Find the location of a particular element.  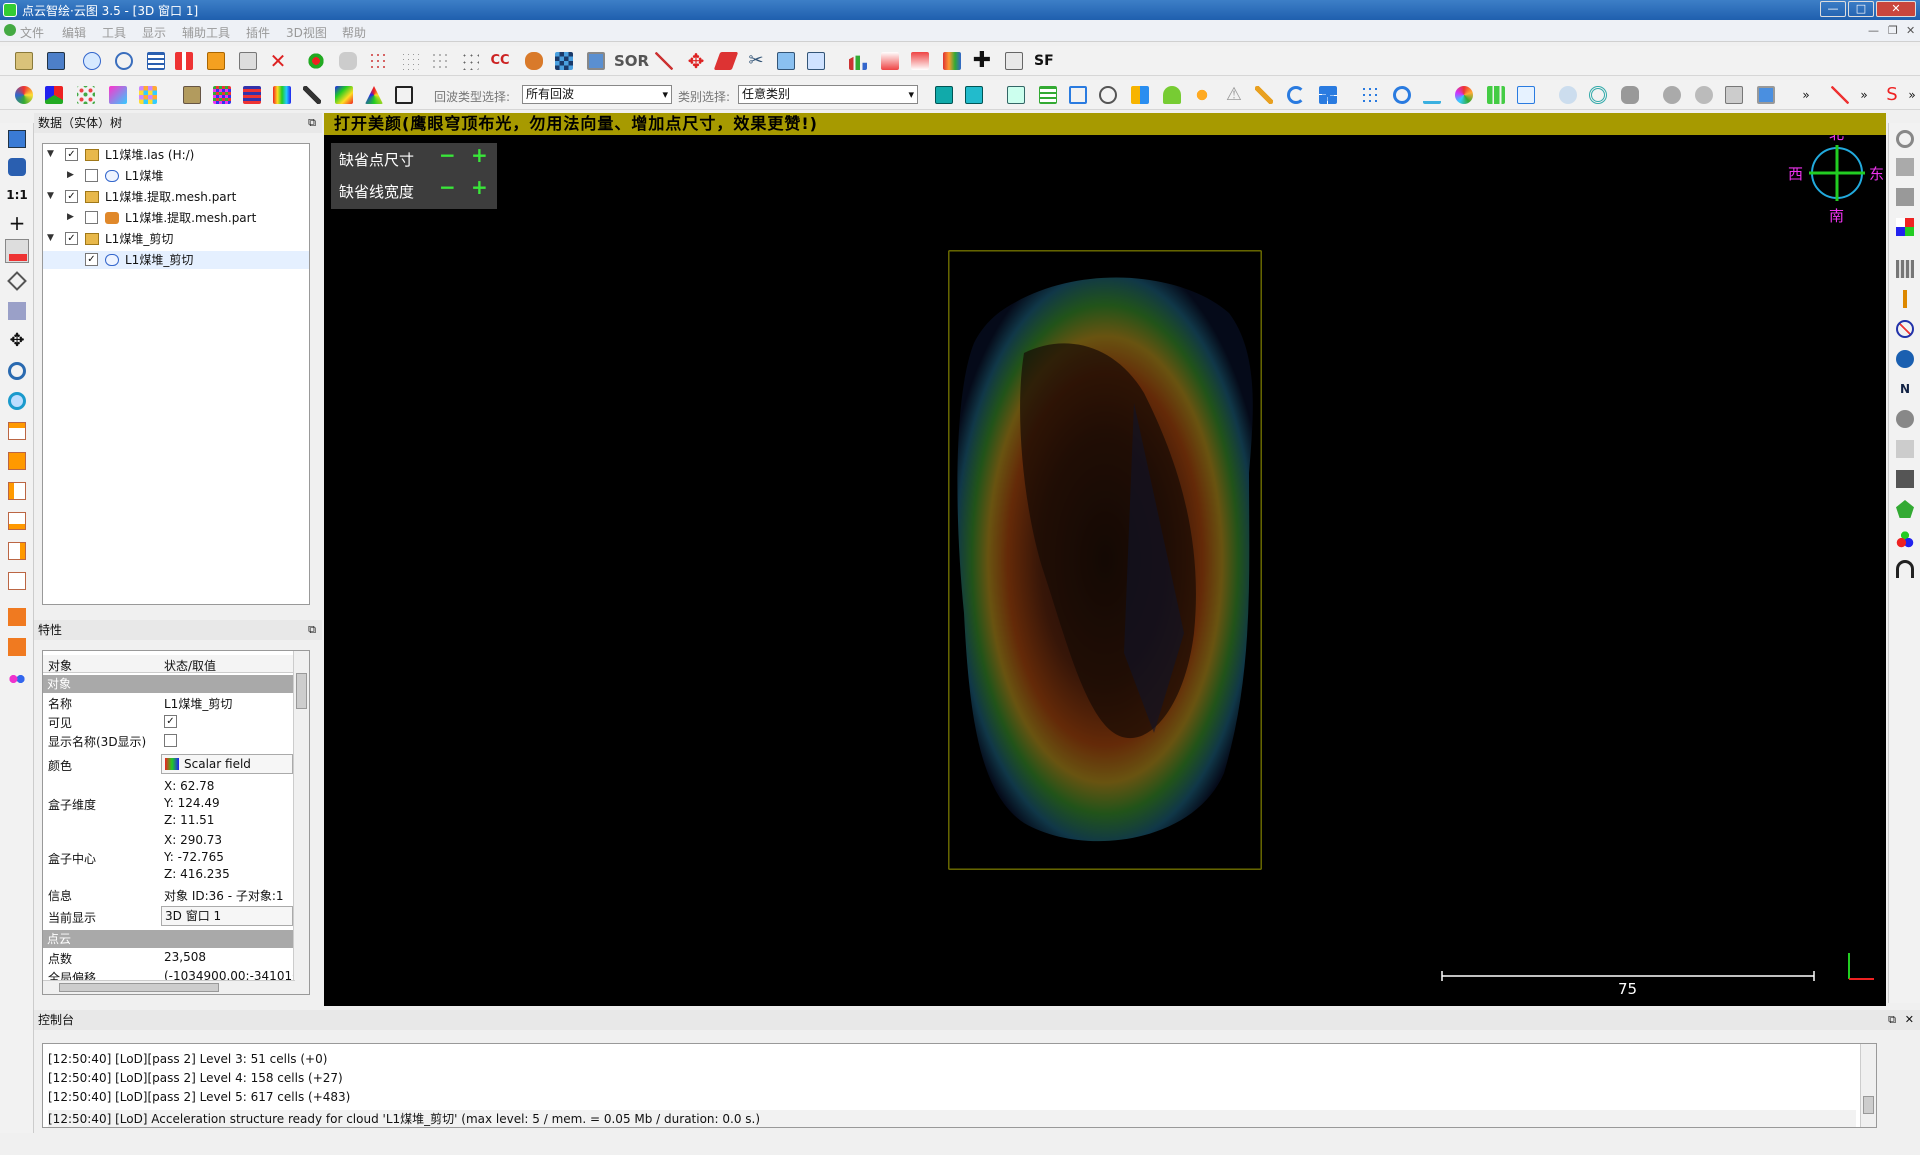

auto-pivot-icon is located at coordinates (17, 251).